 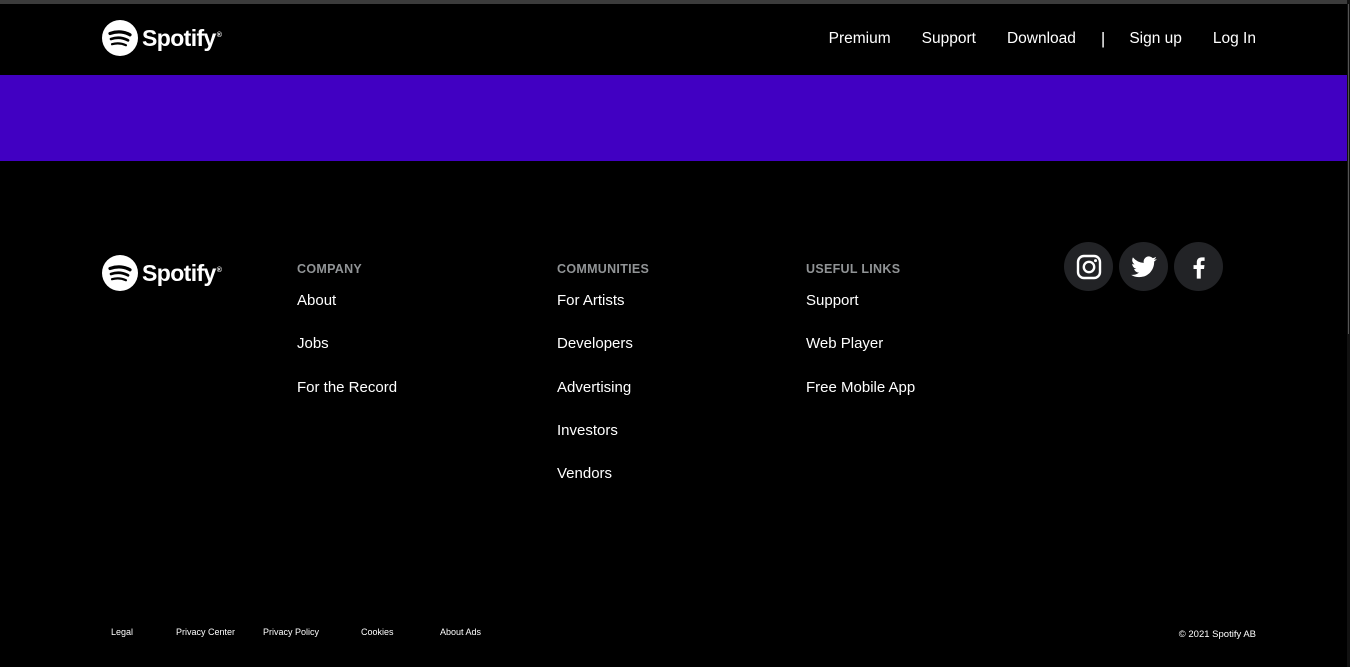 I want to click on footer-link-free-mobile-app: Free Mobile App, so click(x=860, y=390).